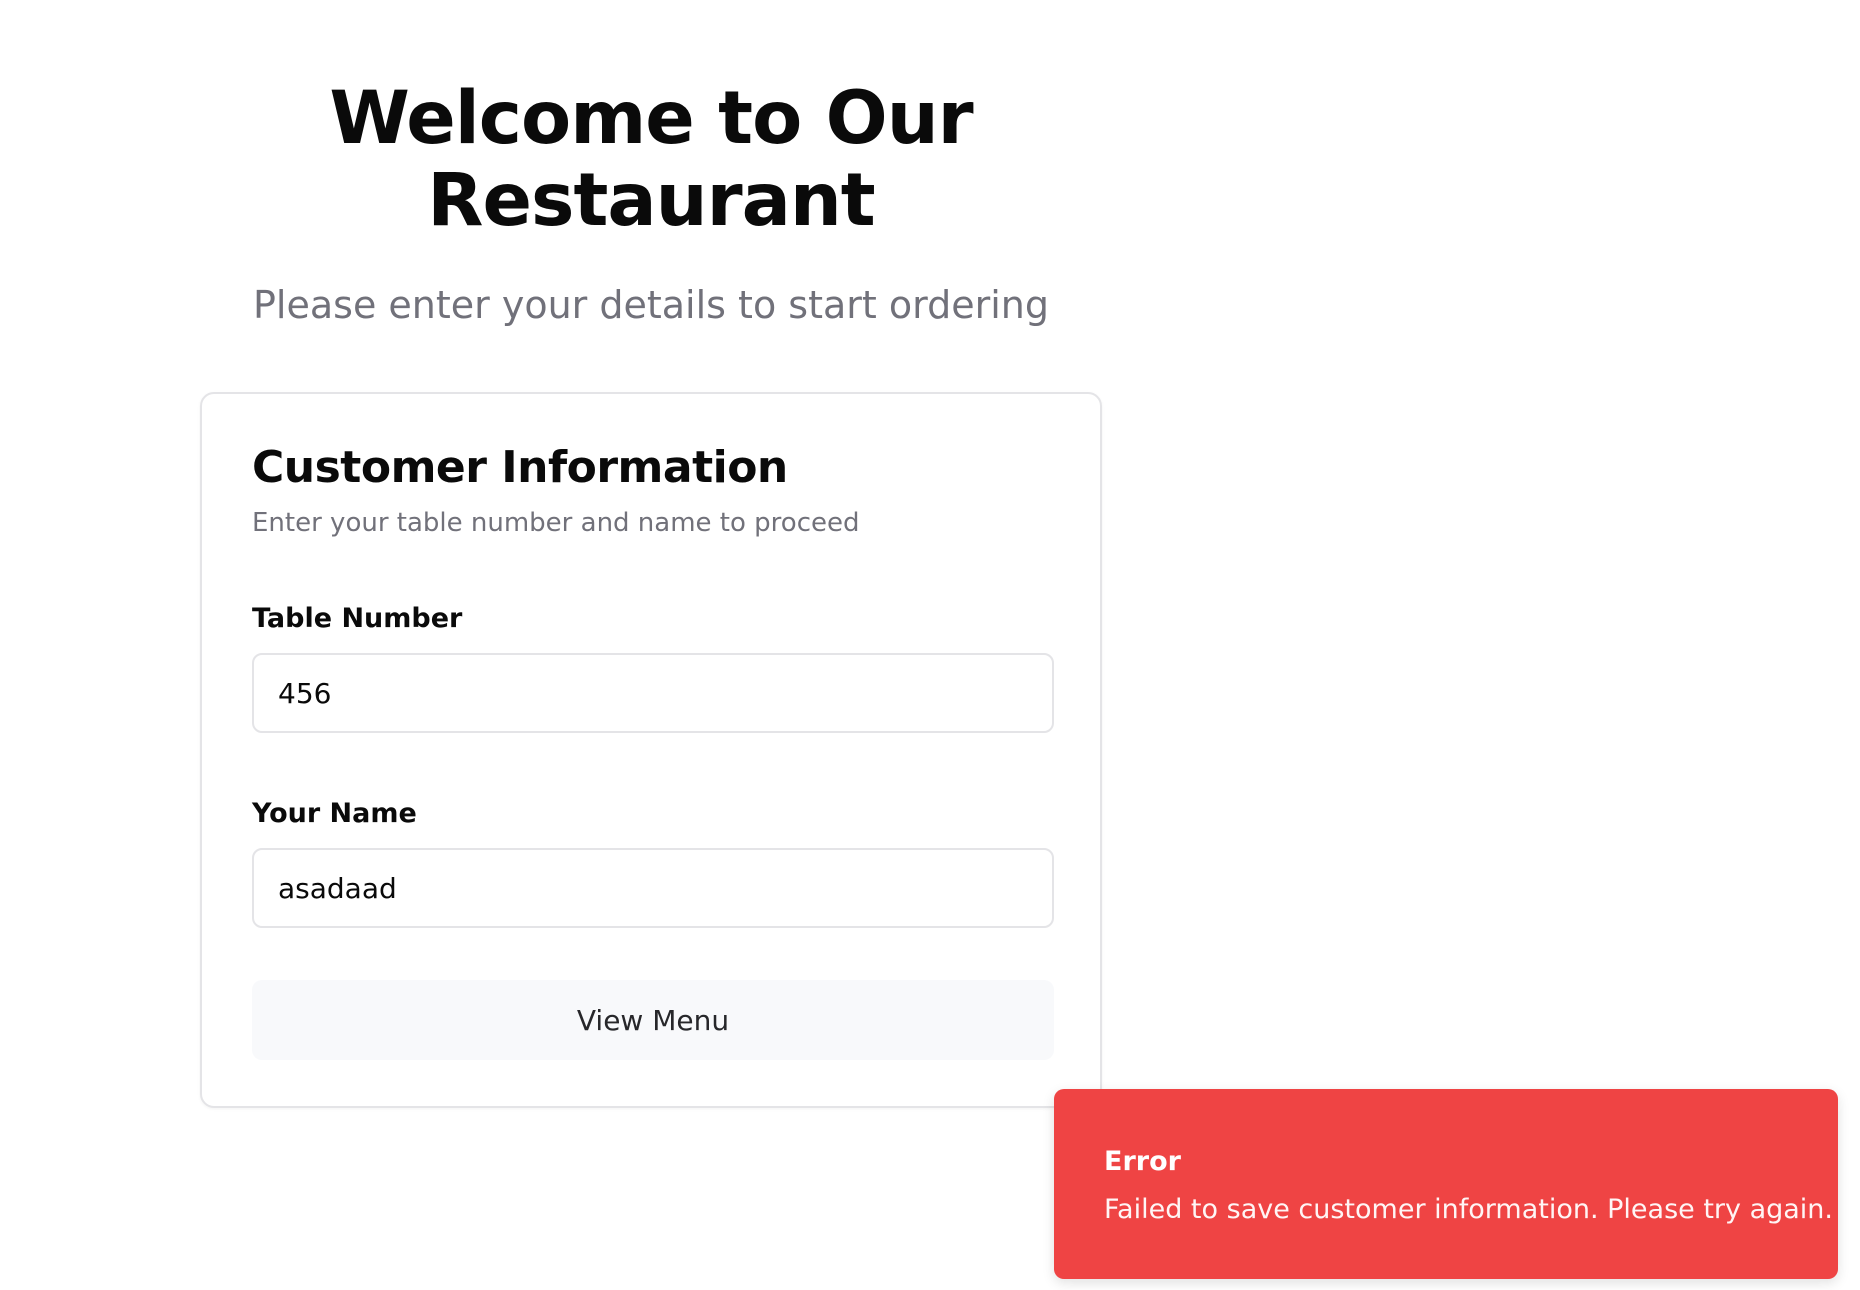  Describe the element at coordinates (653, 888) in the screenshot. I see `your-name-input` at that location.